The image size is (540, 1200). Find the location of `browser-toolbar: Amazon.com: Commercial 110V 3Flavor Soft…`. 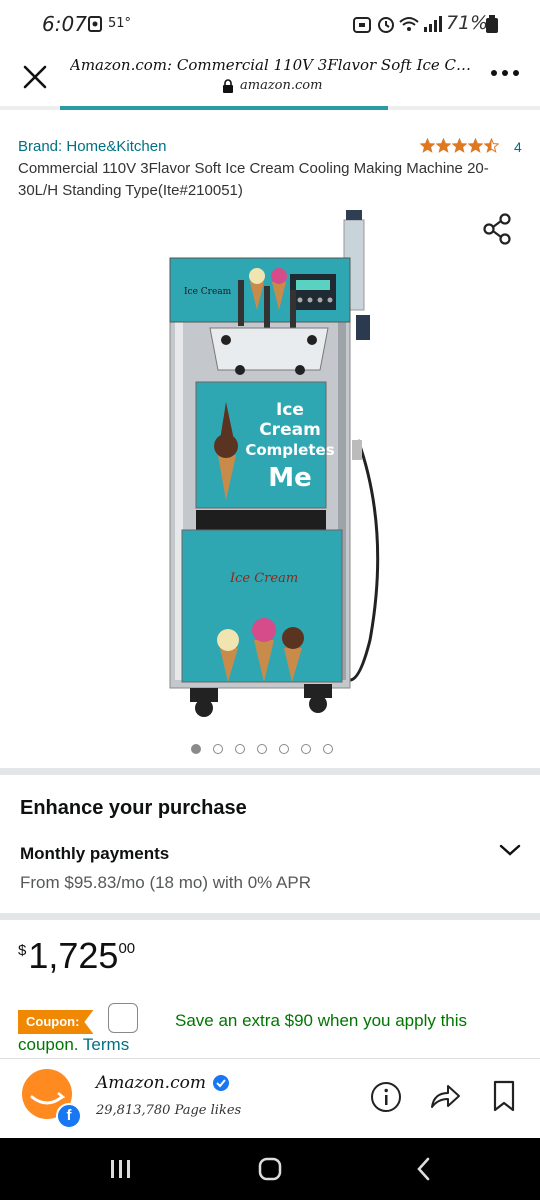

browser-toolbar: Amazon.com: Commercial 110V 3Flavor Soft… is located at coordinates (270, 78).